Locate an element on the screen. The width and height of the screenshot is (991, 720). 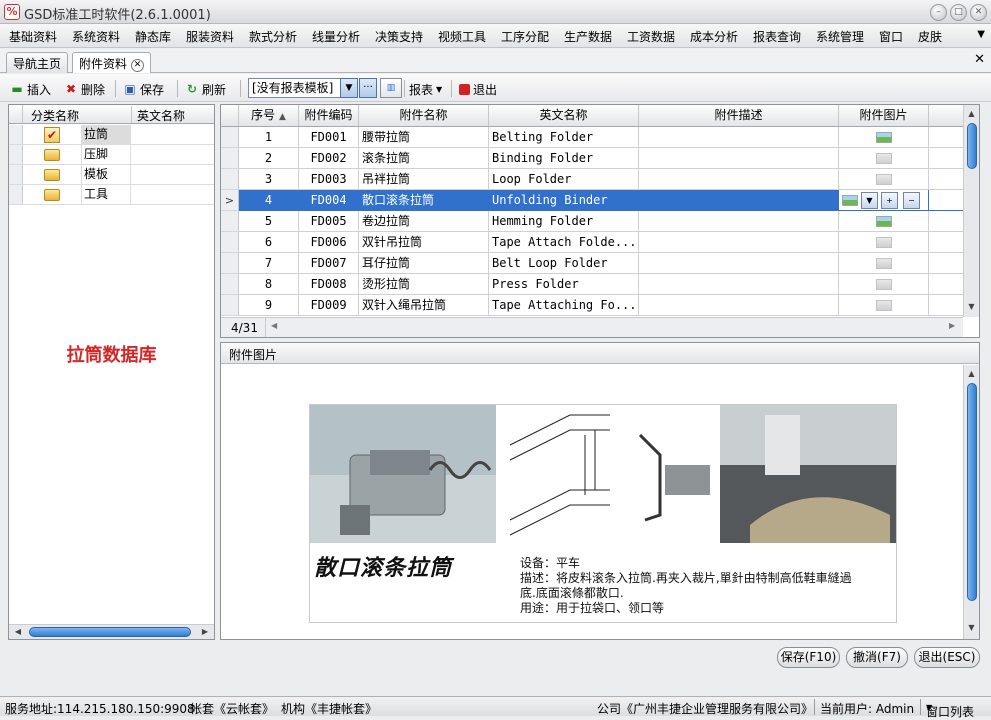
menu-basic-data: 基础资料 is located at coordinates (33, 36).